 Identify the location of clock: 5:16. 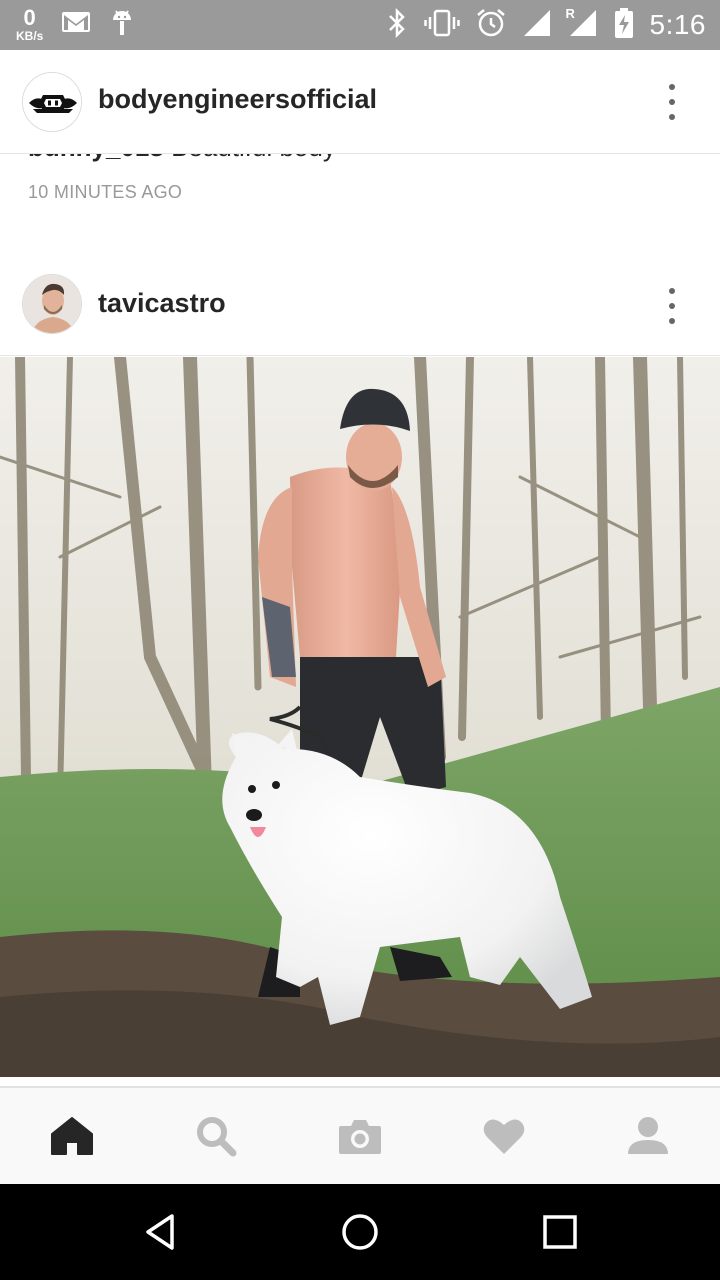
(677, 24).